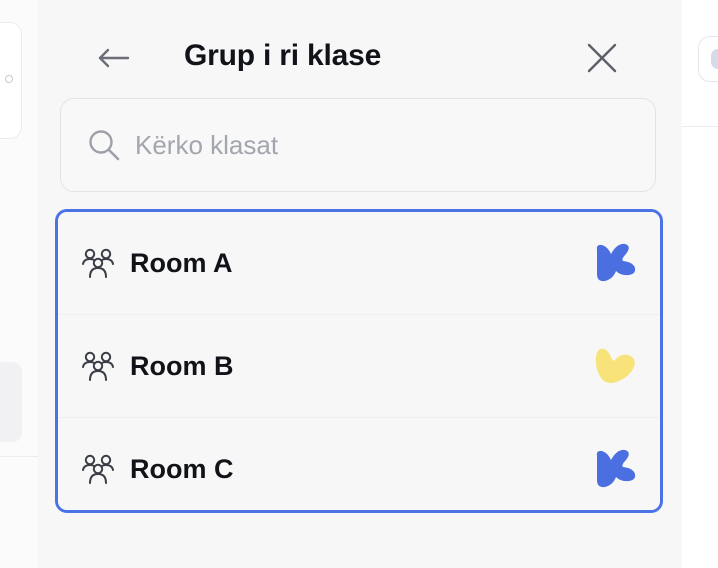 The width and height of the screenshot is (718, 568). I want to click on class-name: Room B, so click(182, 365).